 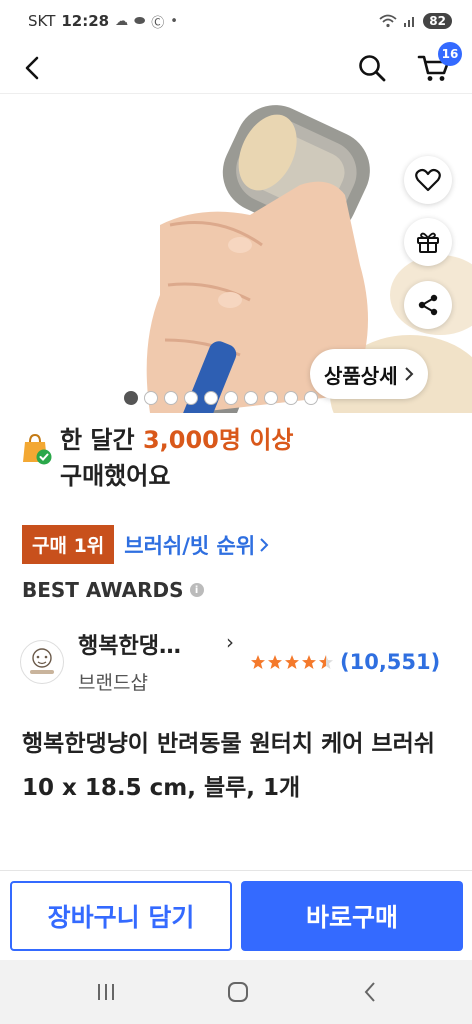 What do you see at coordinates (437, 21) in the screenshot?
I see `battery-indicator: 82` at bounding box center [437, 21].